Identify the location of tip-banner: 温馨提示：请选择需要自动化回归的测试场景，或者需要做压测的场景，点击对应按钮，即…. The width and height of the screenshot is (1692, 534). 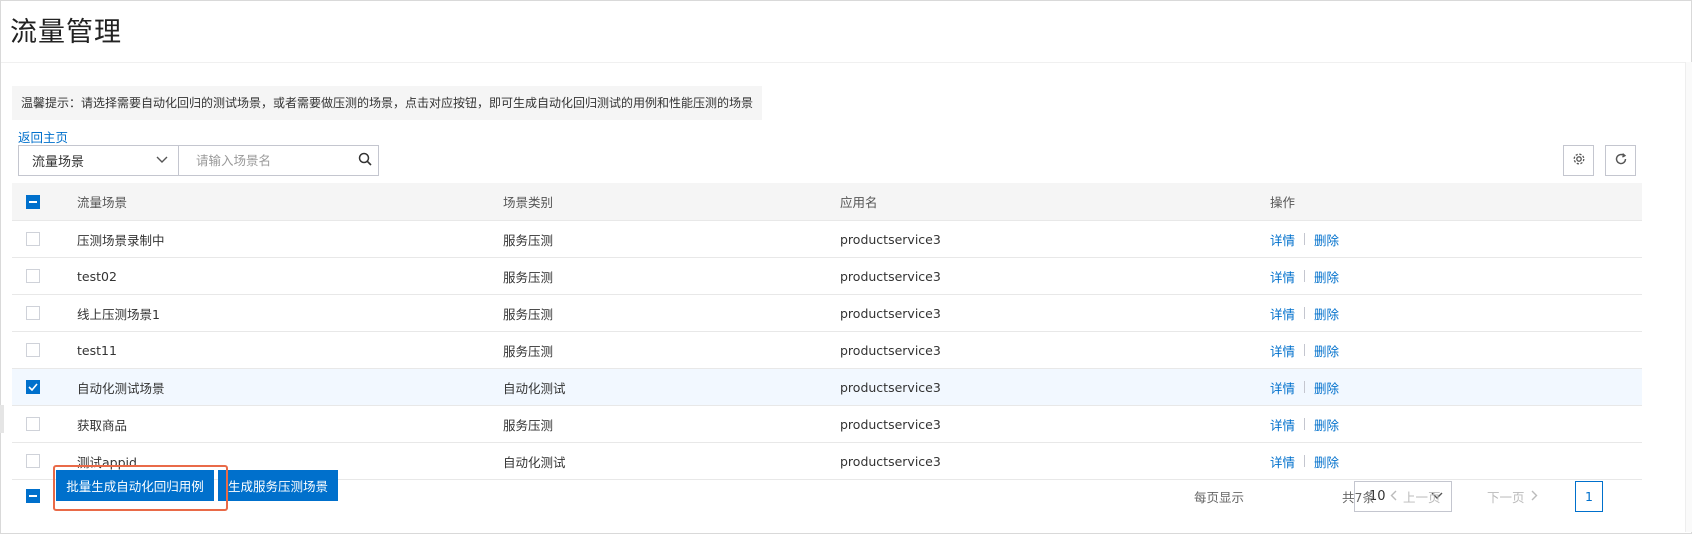
(387, 103).